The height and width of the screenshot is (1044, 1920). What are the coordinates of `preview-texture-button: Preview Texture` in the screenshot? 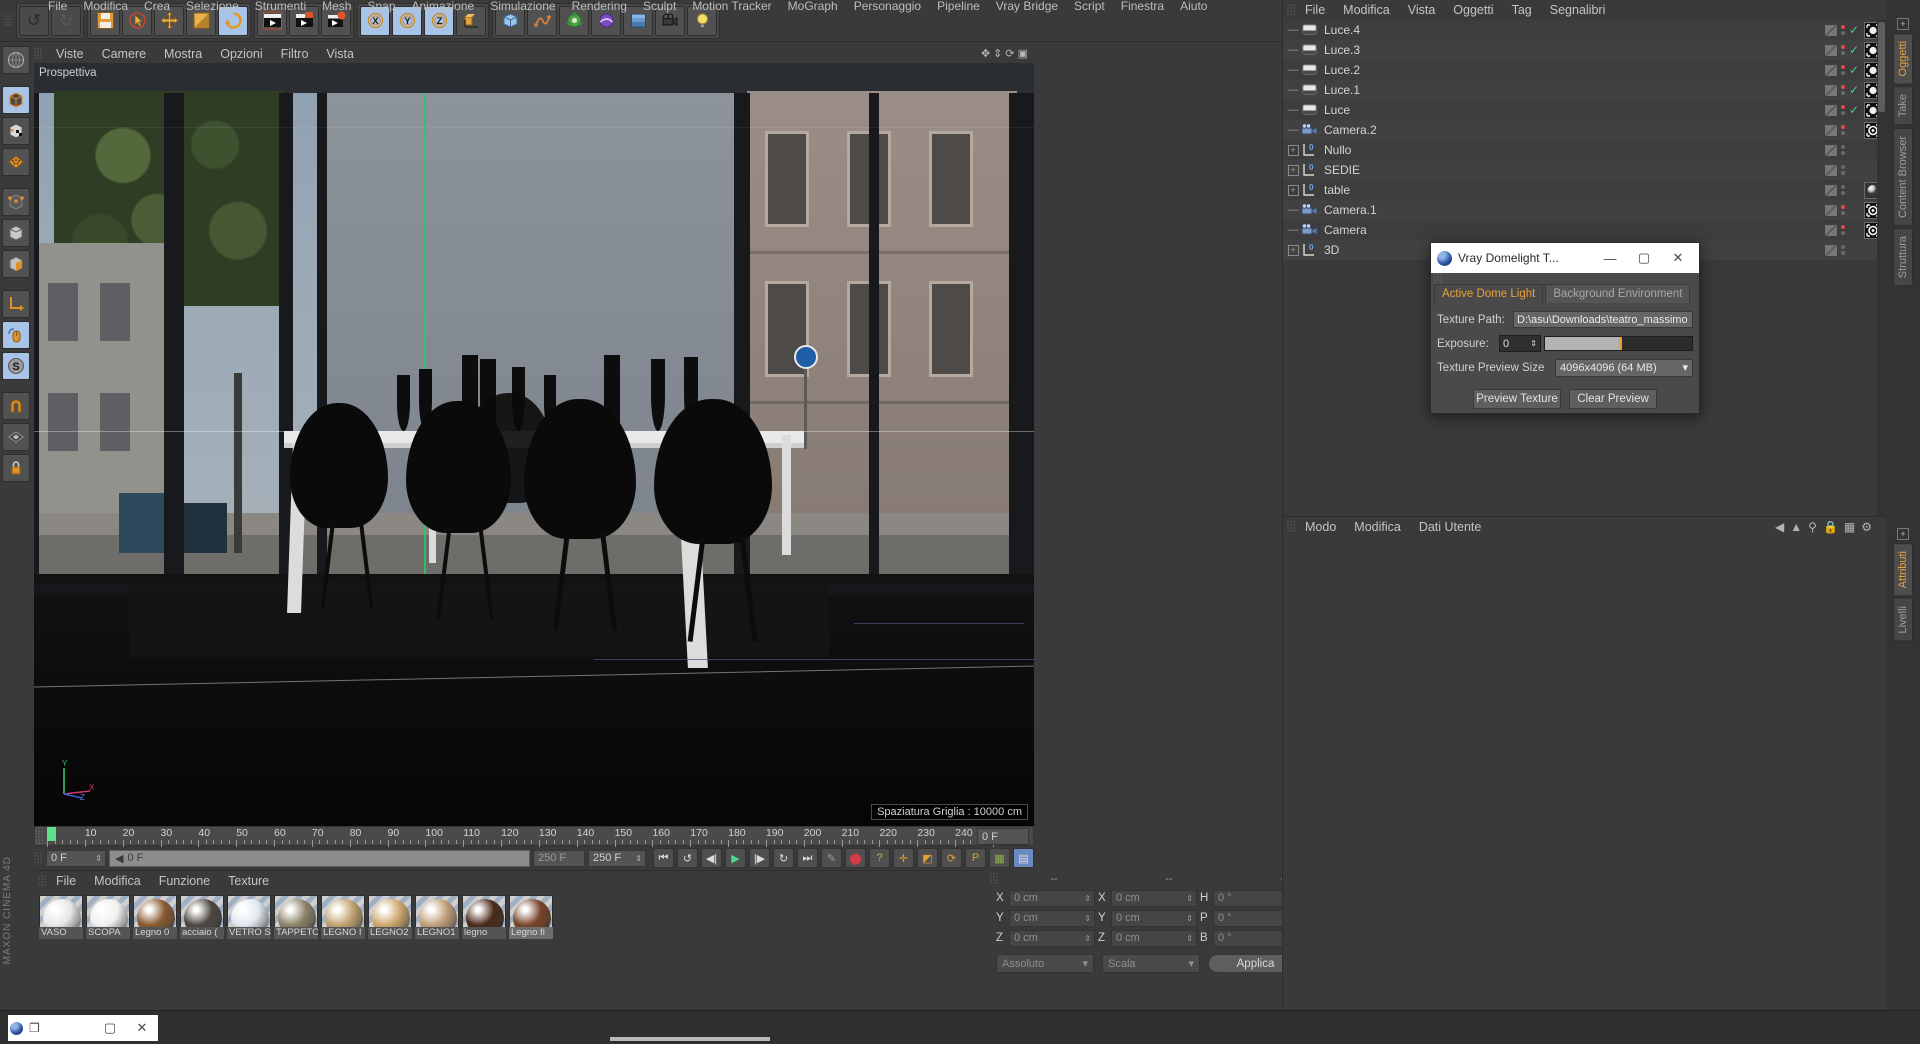 It's located at (1517, 399).